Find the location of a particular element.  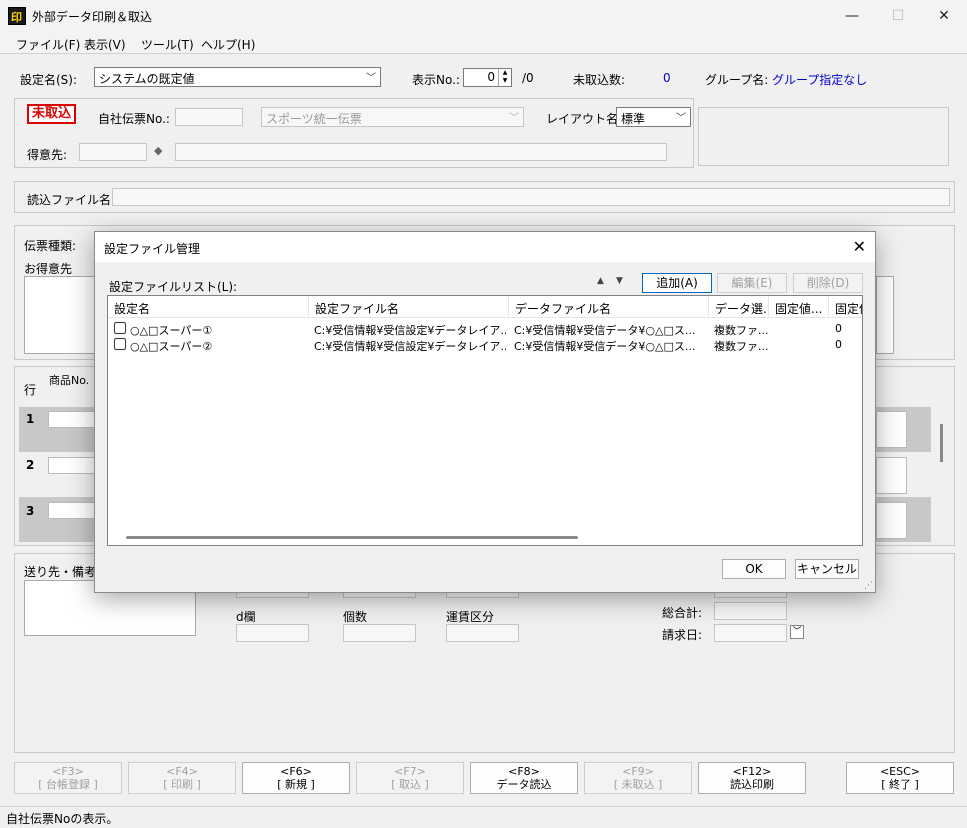

slip-type-value: スポーツ統一伝票 is located at coordinates (314, 119).